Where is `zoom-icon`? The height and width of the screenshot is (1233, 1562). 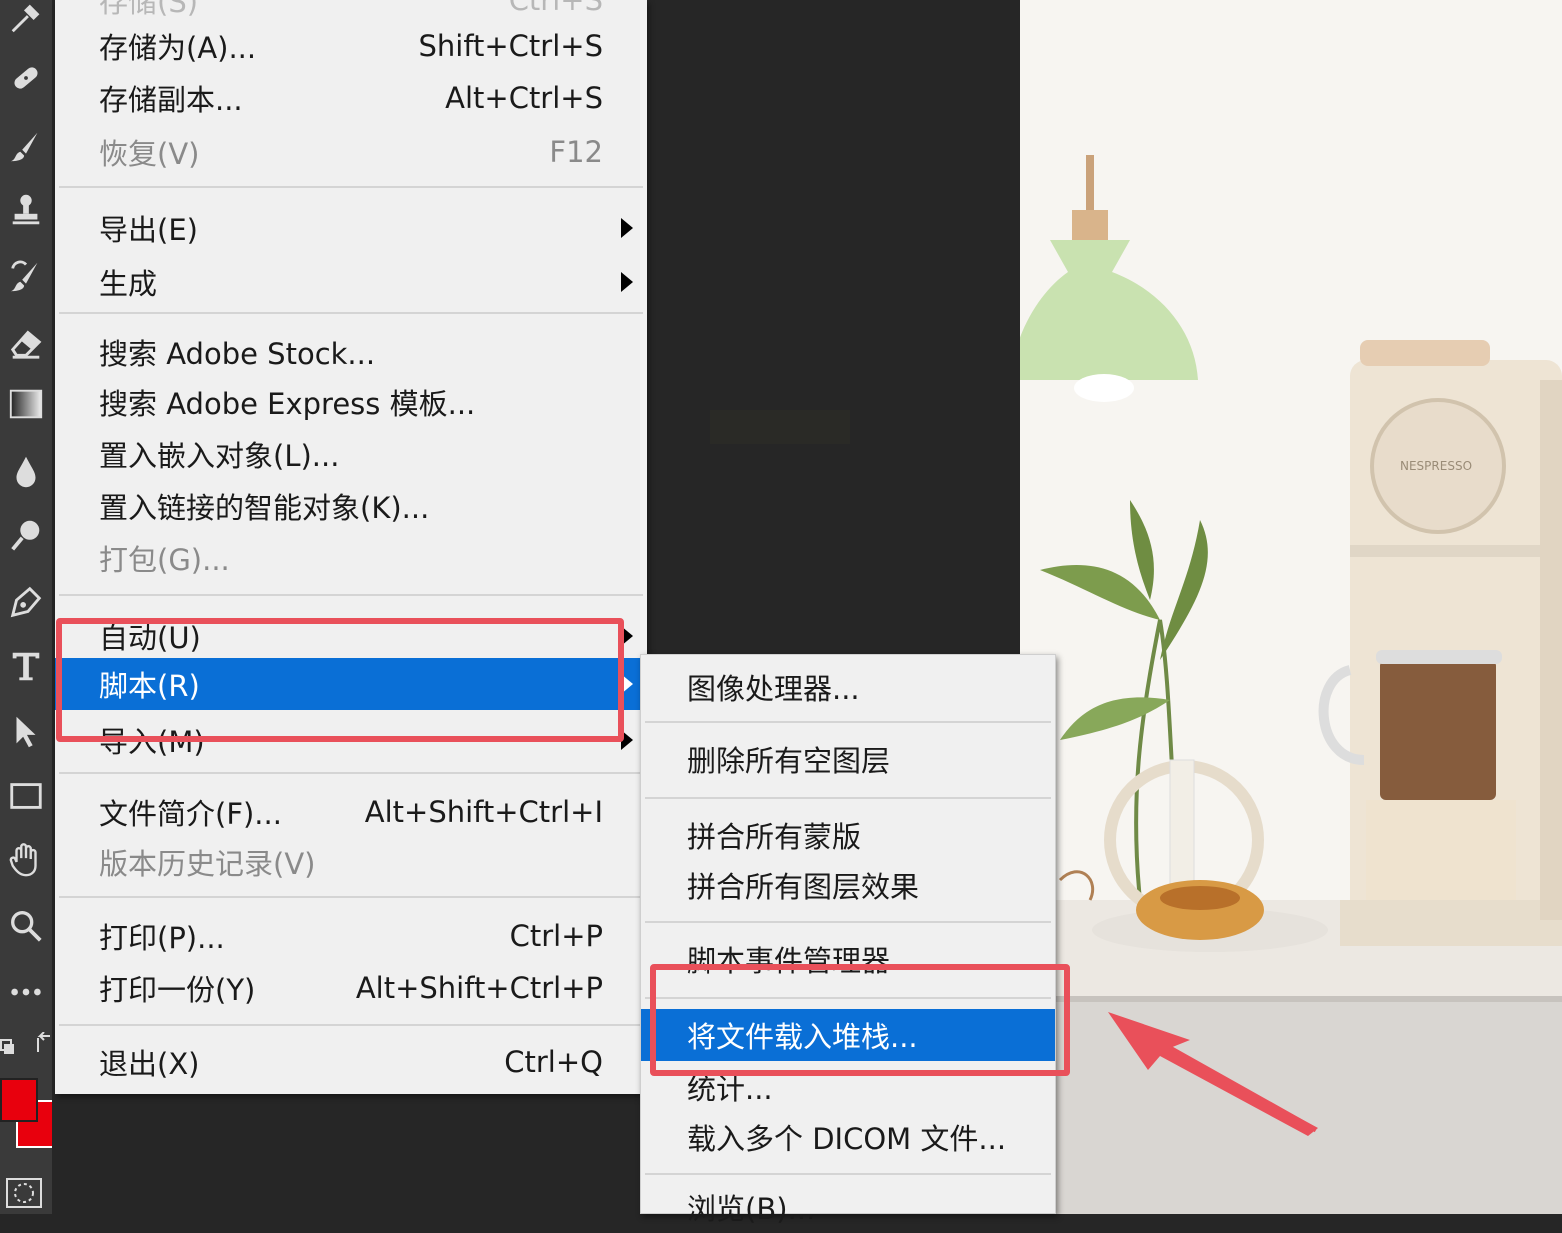 zoom-icon is located at coordinates (26, 926).